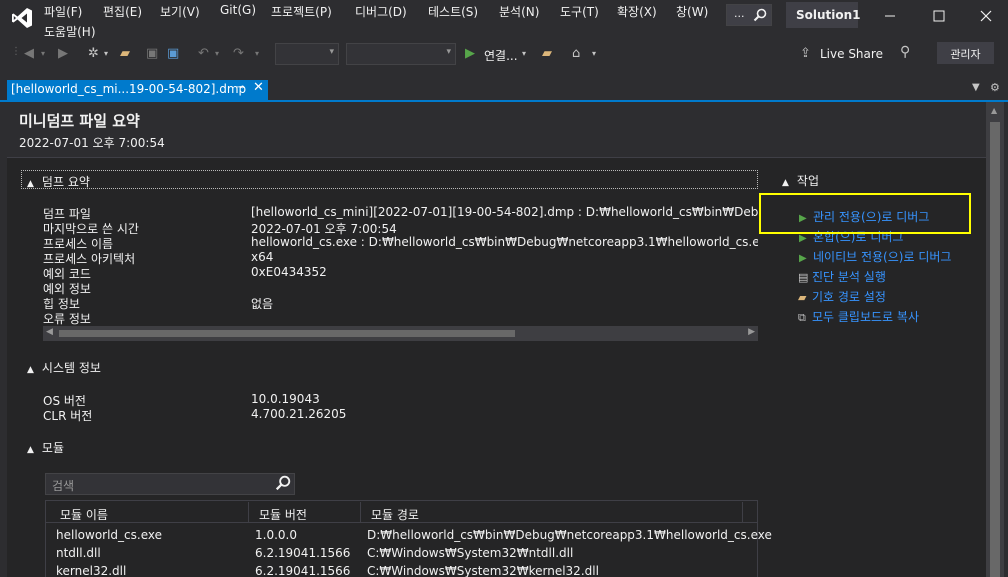 The width and height of the screenshot is (1008, 577). Describe the element at coordinates (802, 317) in the screenshot. I see `copy-icon: ⧉` at that location.